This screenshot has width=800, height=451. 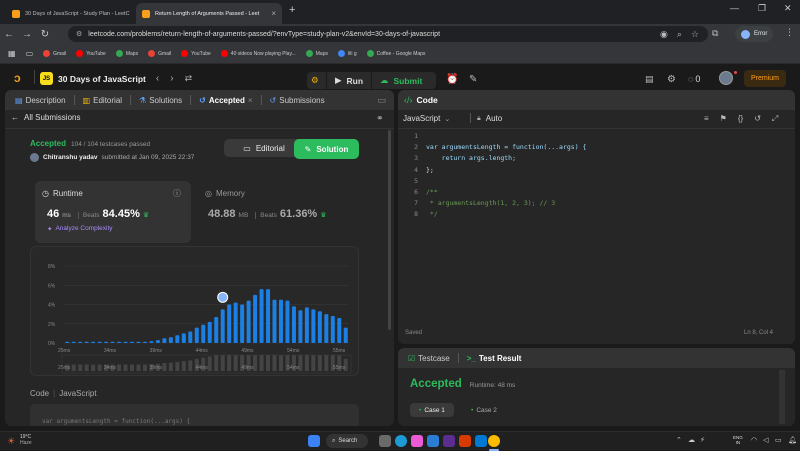 What do you see at coordinates (316, 53) in the screenshot?
I see `bookmark-maps-2: Maps` at bounding box center [316, 53].